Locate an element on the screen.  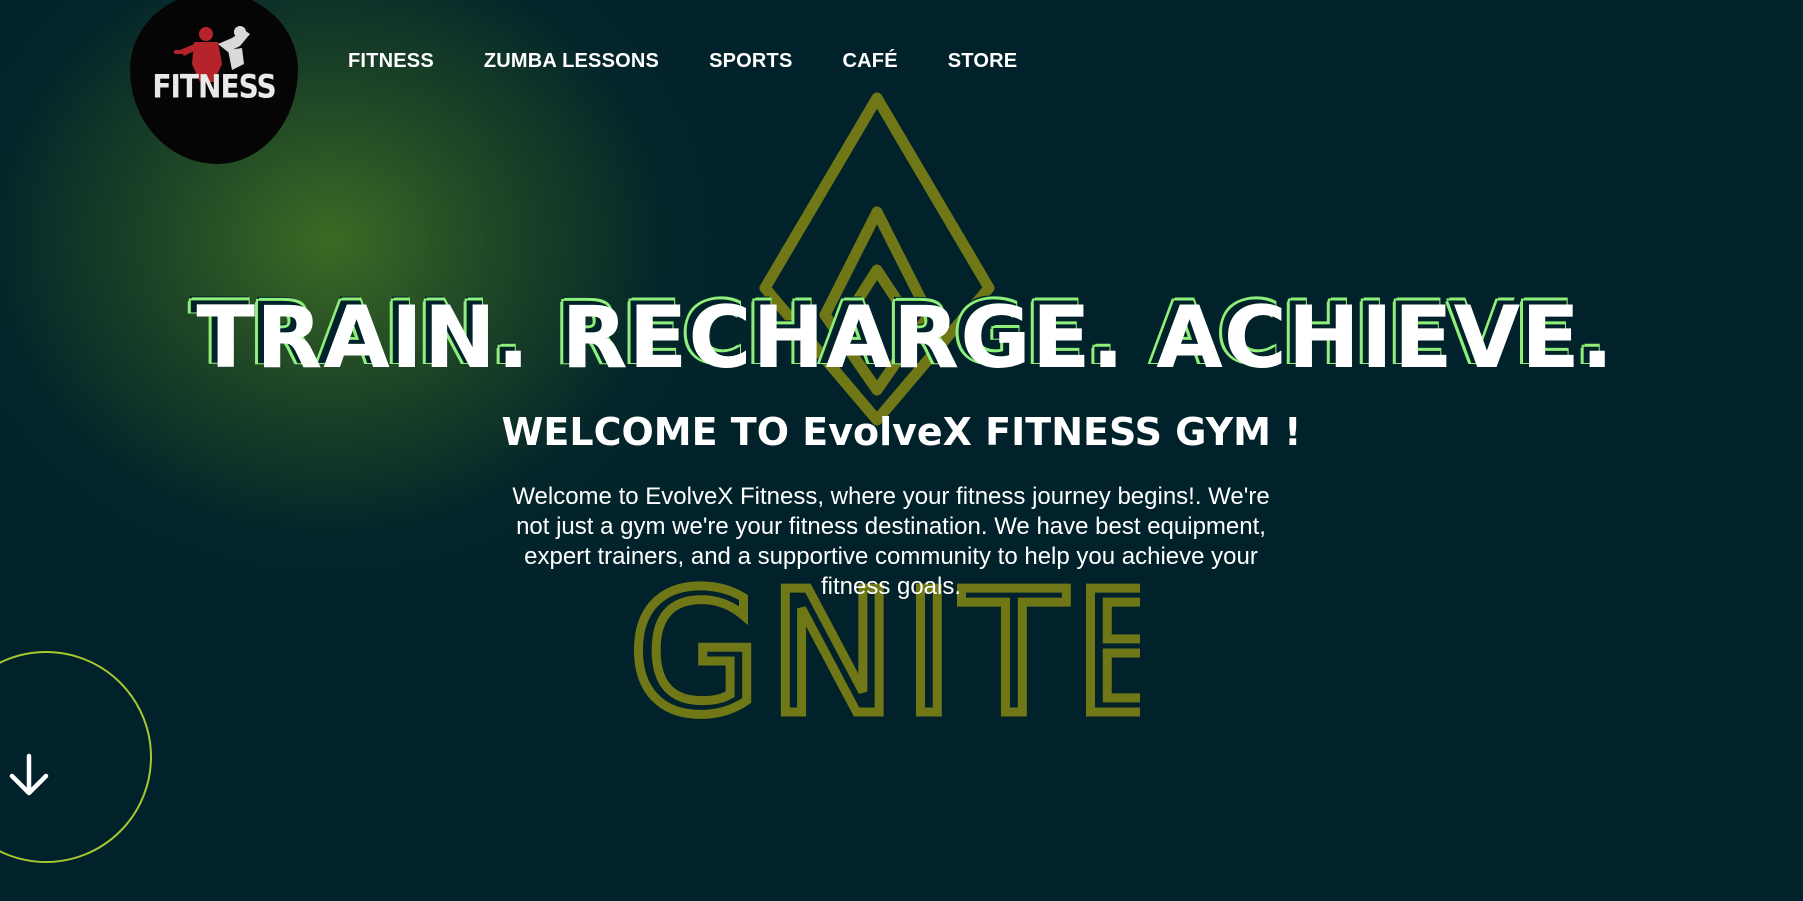
hero-headline-wrapper: TRAIN. RECHARGE. ACHIEVE. is located at coordinates (901, 338).